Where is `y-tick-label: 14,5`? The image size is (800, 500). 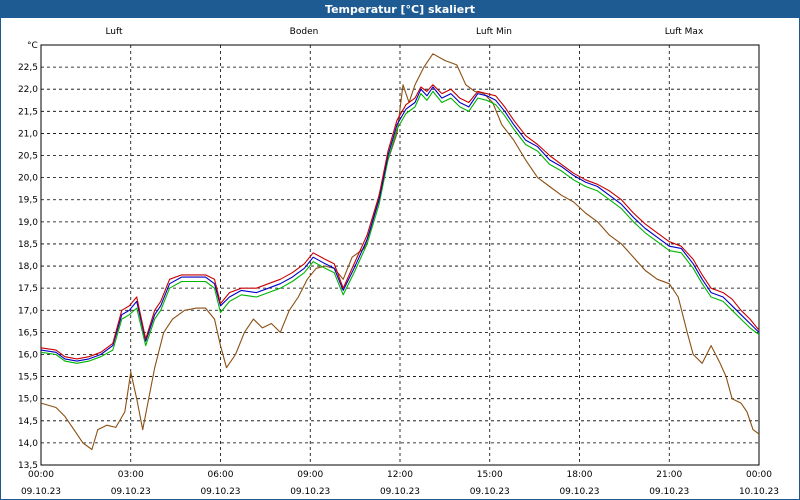 y-tick-label: 14,5 is located at coordinates (28, 422).